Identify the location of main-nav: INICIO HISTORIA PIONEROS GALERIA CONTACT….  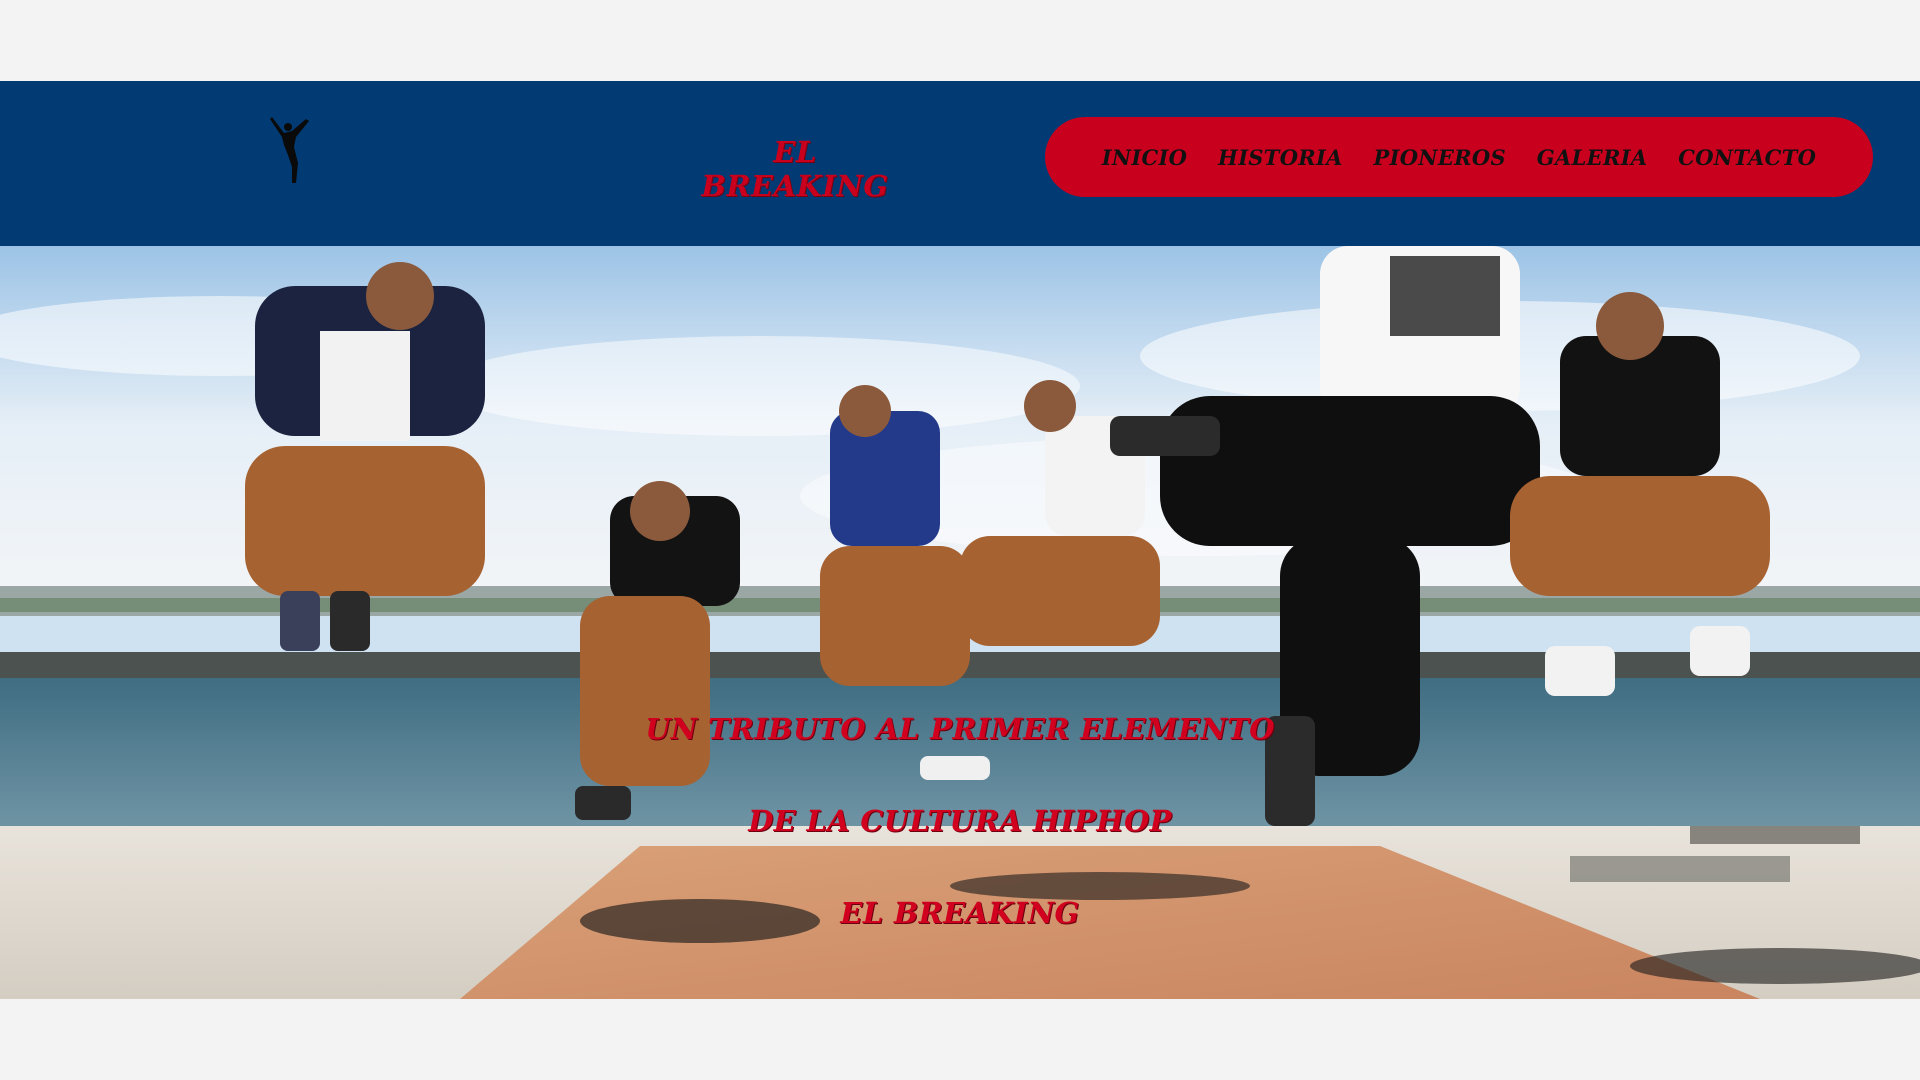
(1459, 157).